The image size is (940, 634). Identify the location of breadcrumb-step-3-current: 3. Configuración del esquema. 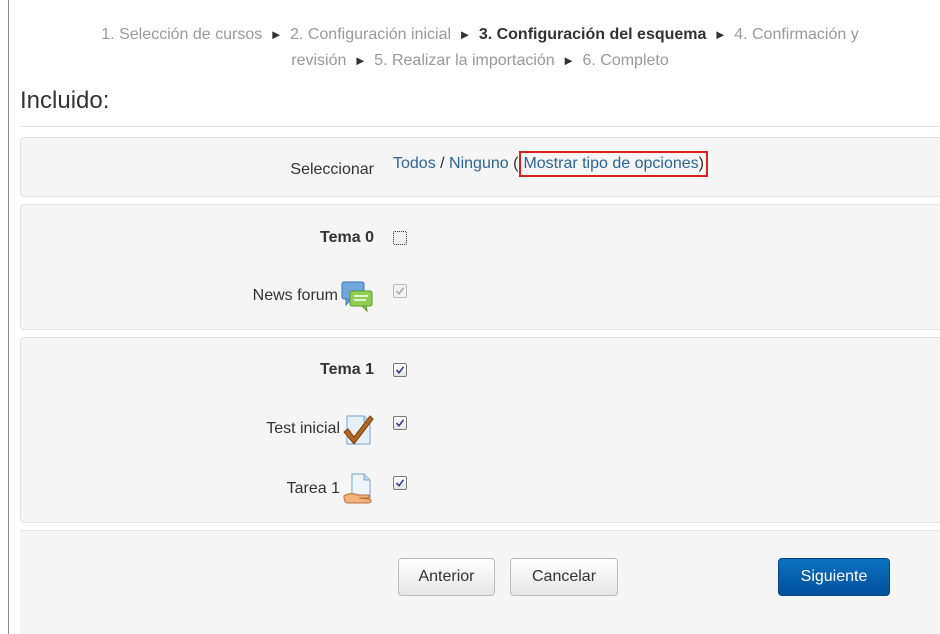
(592, 34).